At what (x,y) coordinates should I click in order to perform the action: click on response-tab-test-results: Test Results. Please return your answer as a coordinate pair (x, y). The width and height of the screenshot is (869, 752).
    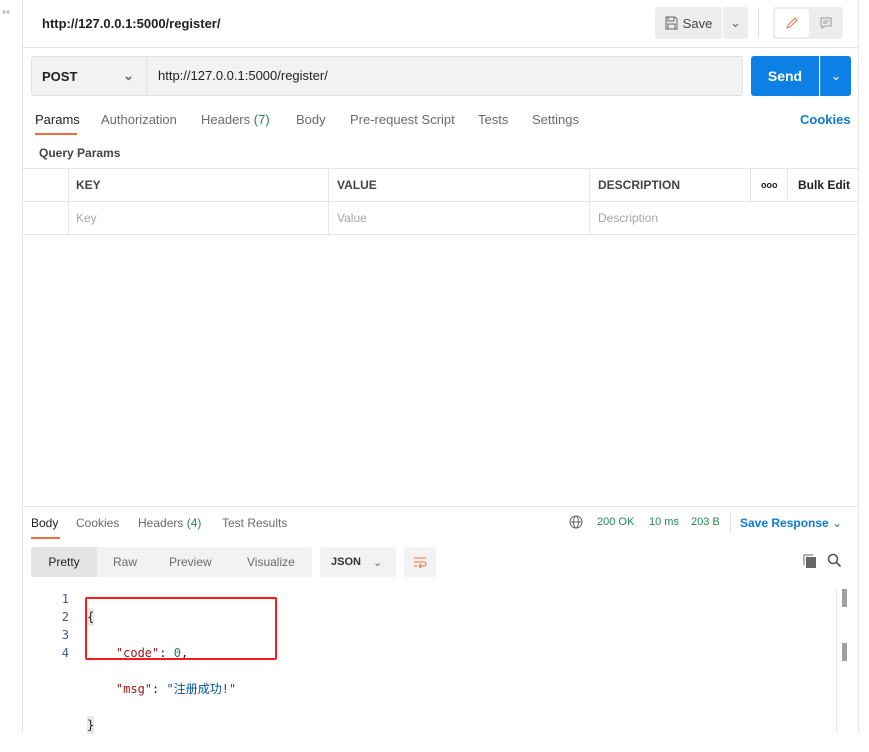
    Looking at the image, I should click on (254, 523).